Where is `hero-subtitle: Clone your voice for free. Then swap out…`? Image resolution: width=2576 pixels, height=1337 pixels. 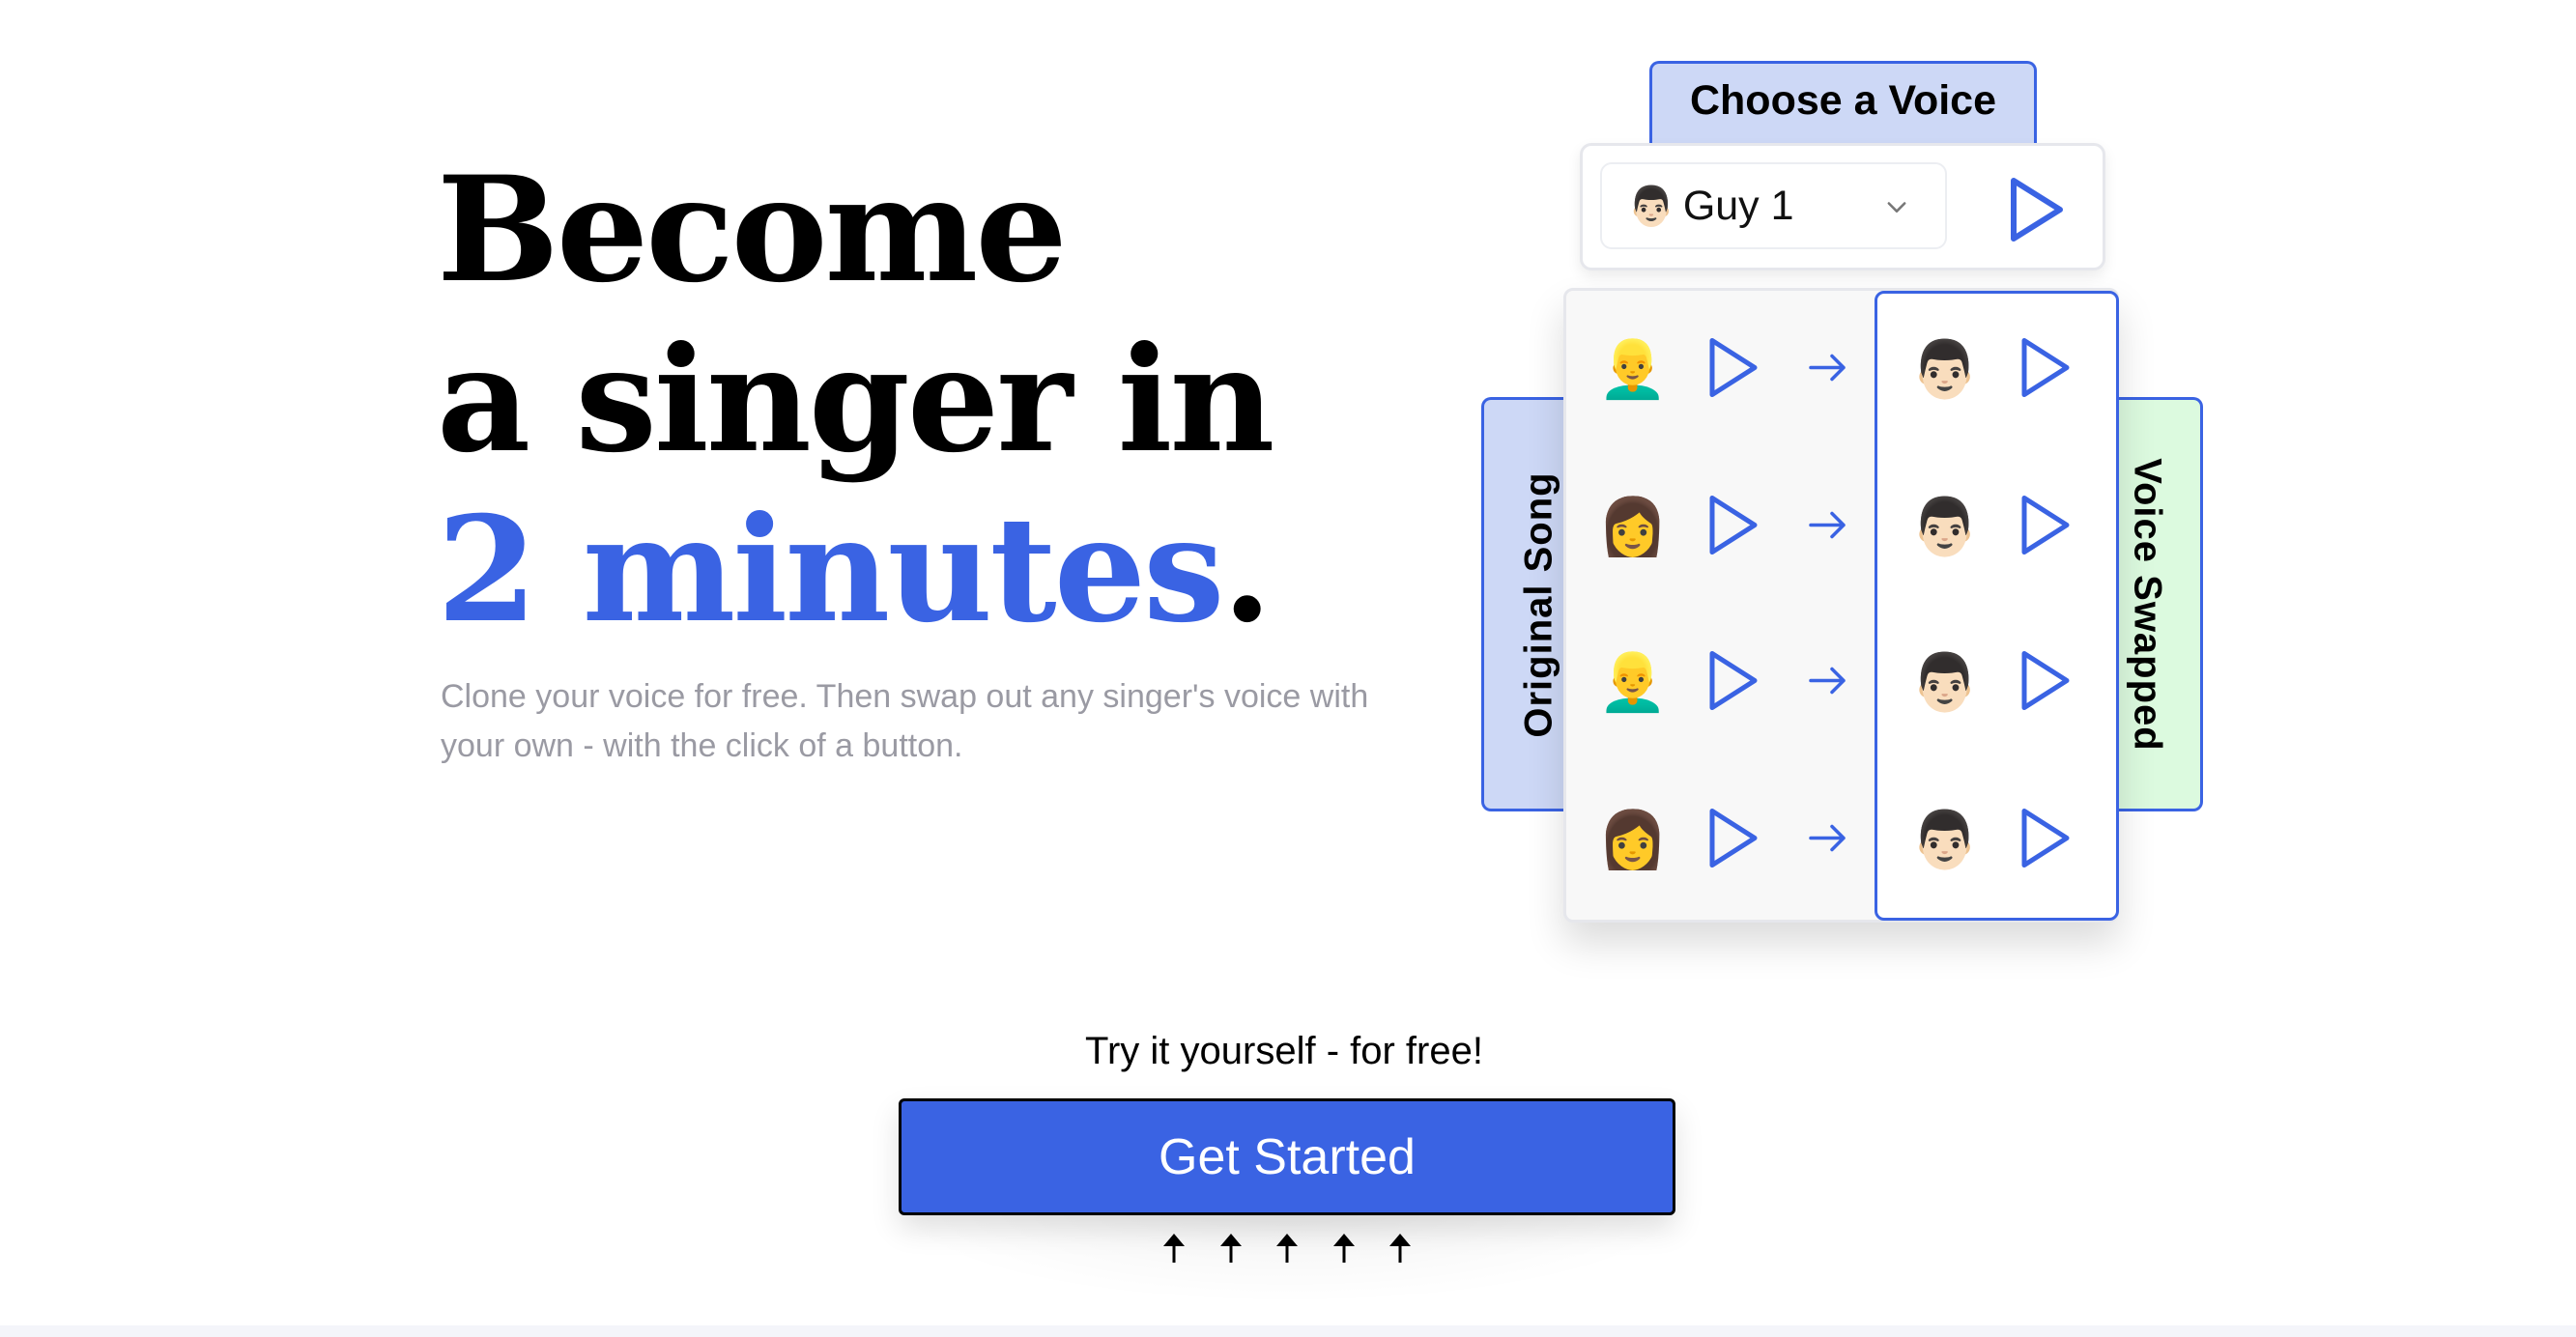
hero-subtitle: Clone your voice for free. Then swap out… is located at coordinates (905, 721).